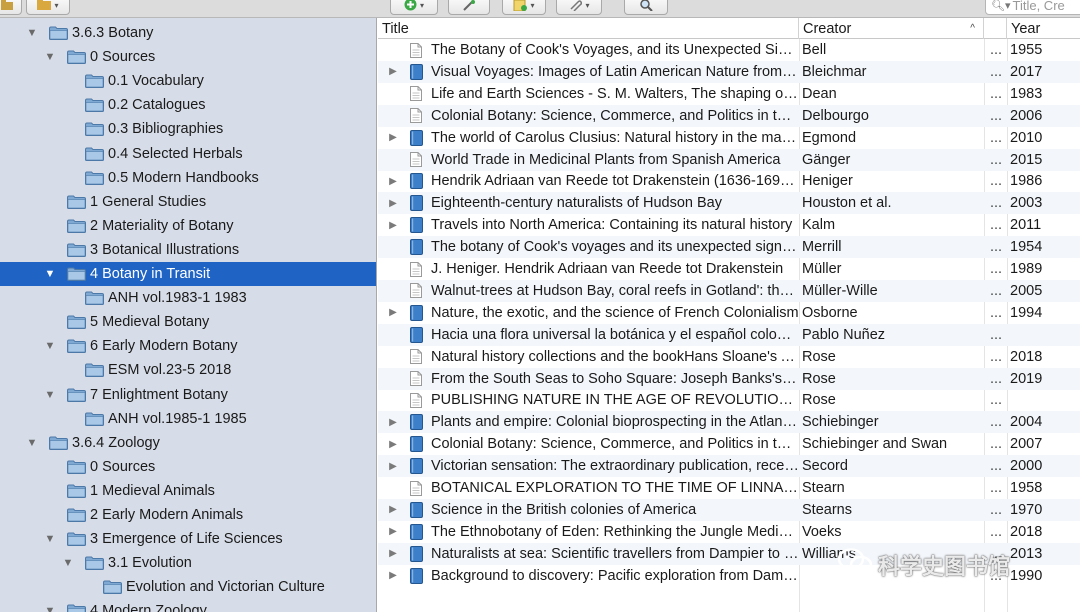  Describe the element at coordinates (188, 587) in the screenshot. I see `sidebar-collection-item: Evolution and Victorian Culture` at that location.